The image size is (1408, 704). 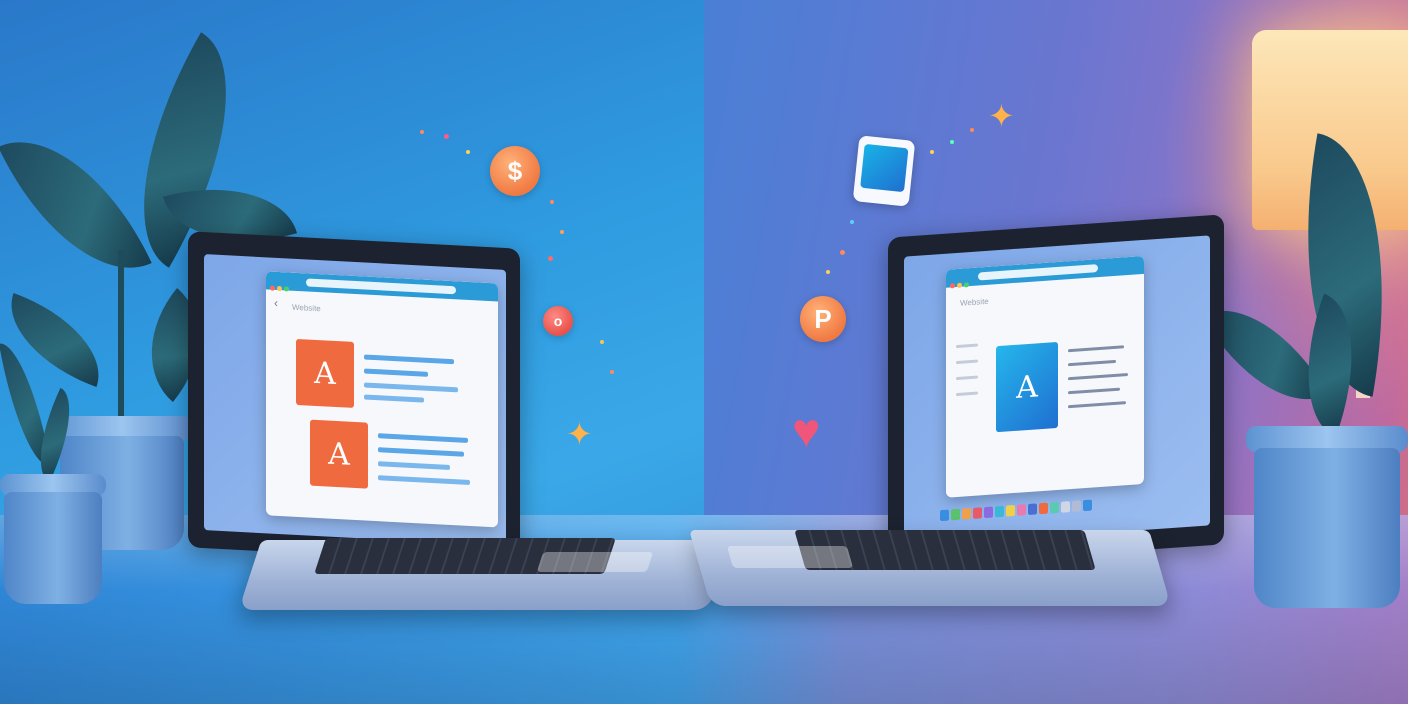 I want to click on back-arrow-icon: ‹, so click(x=276, y=303).